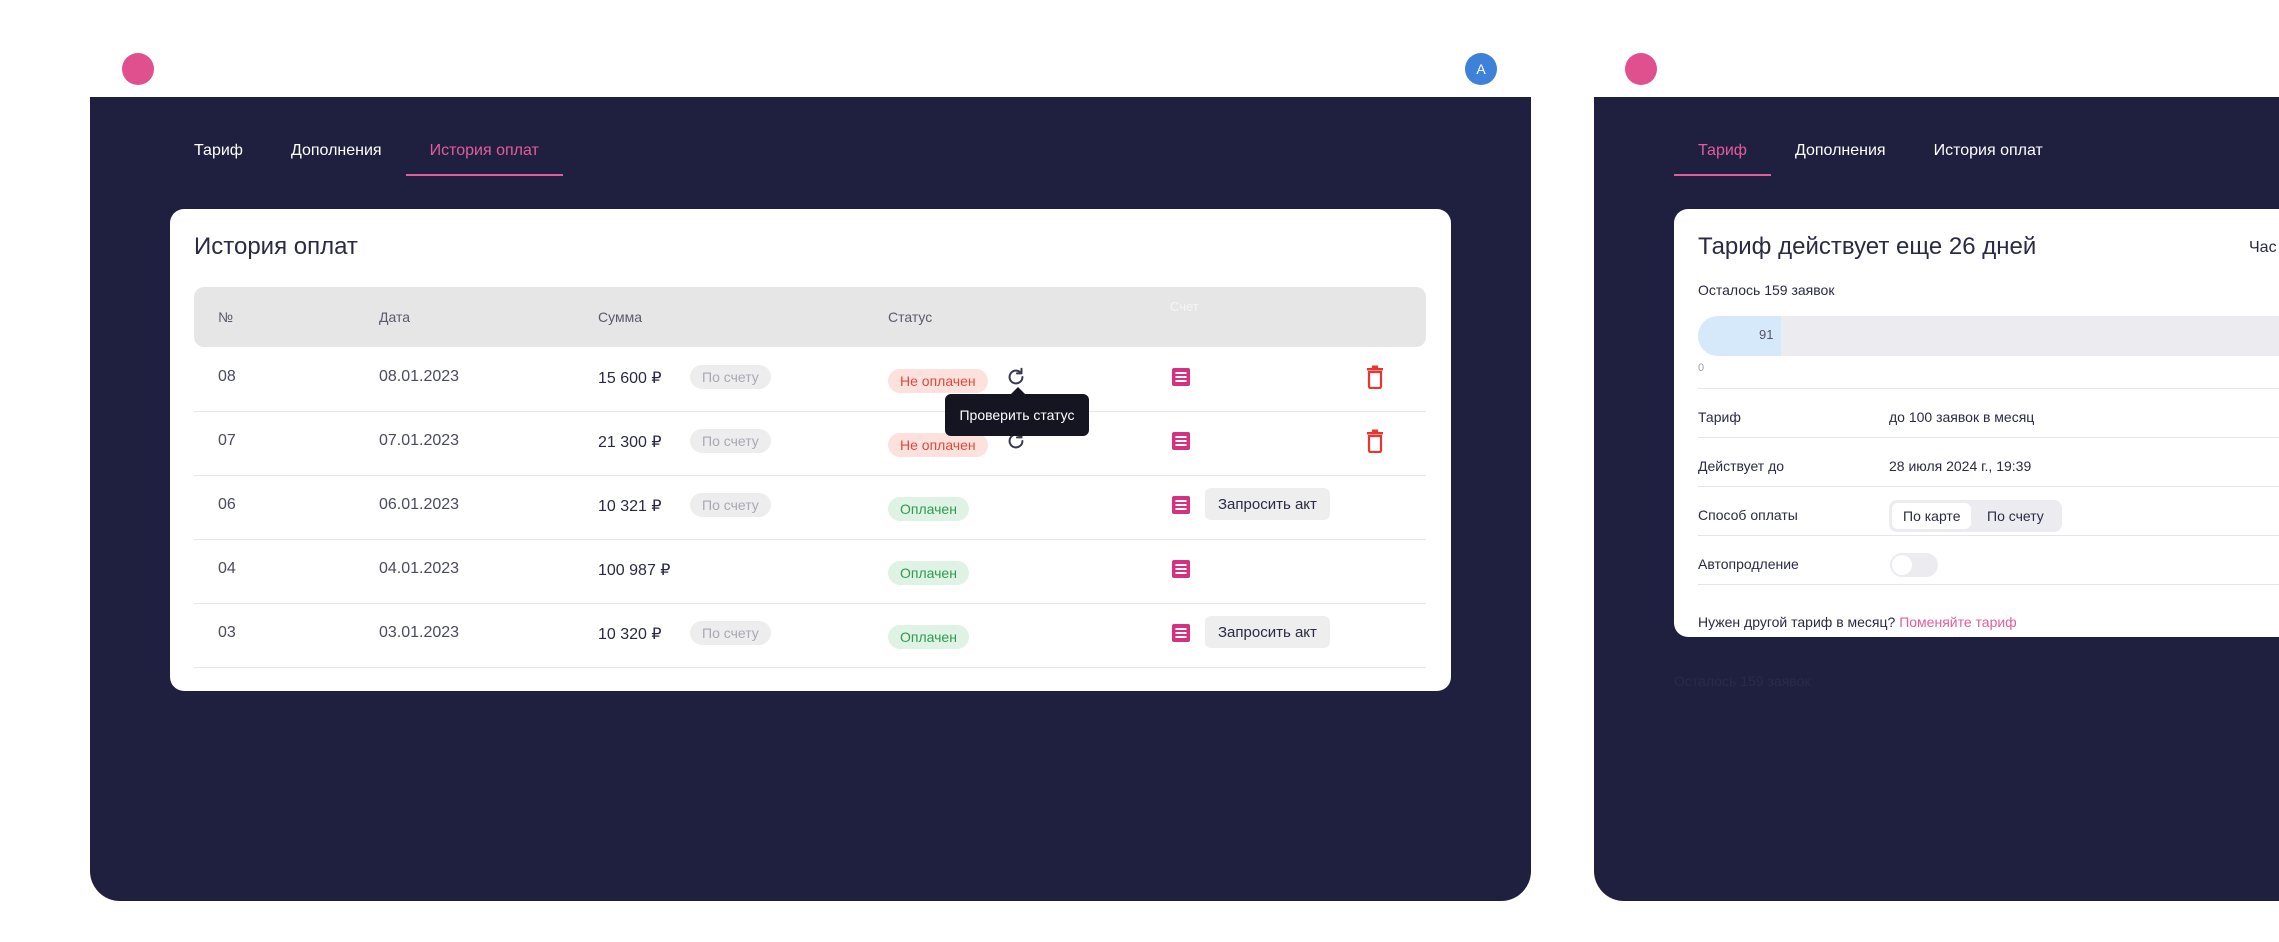 This screenshot has height=942, width=2279. I want to click on payment-method-switch: По карте По счету, so click(1975, 516).